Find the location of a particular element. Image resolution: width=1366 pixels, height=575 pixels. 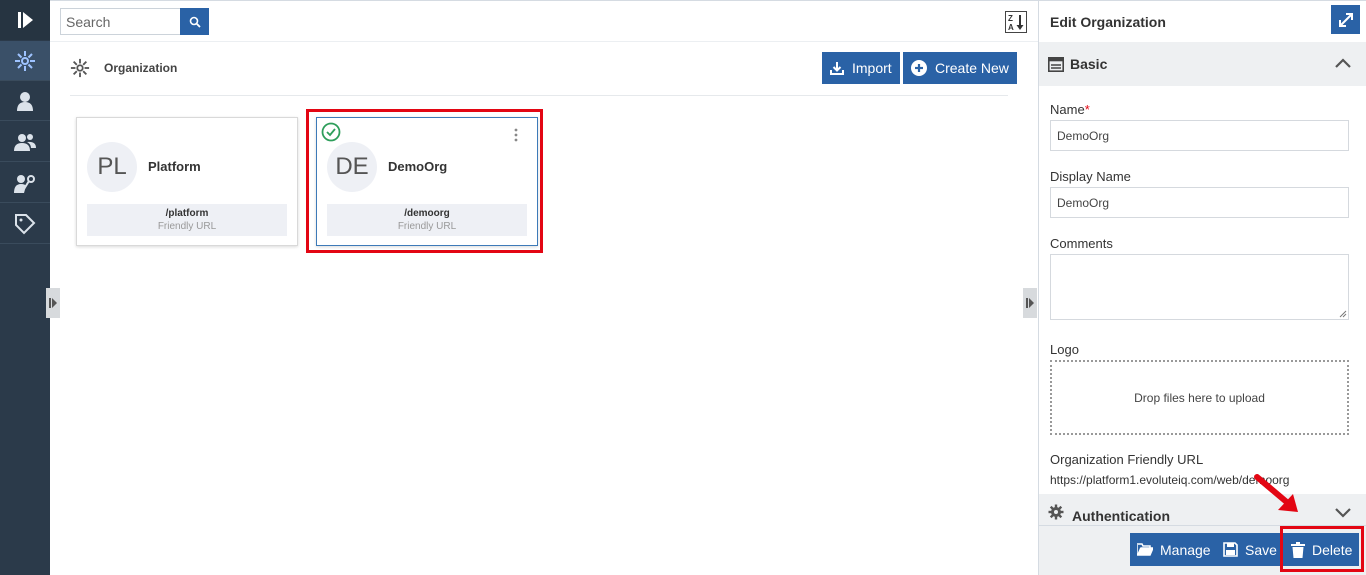

selection-highlight is located at coordinates (424, 181).